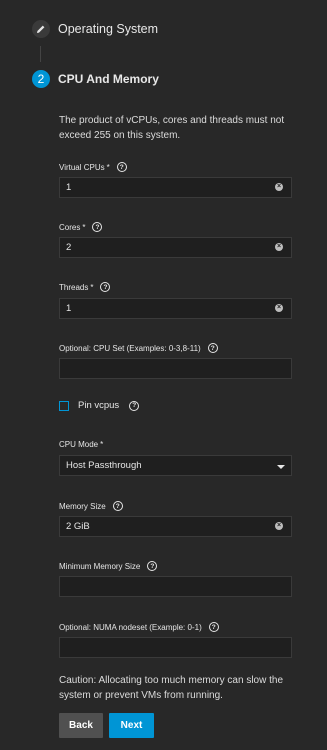 The height and width of the screenshot is (750, 327). I want to click on cores-label: Cores * ?, so click(81, 227).